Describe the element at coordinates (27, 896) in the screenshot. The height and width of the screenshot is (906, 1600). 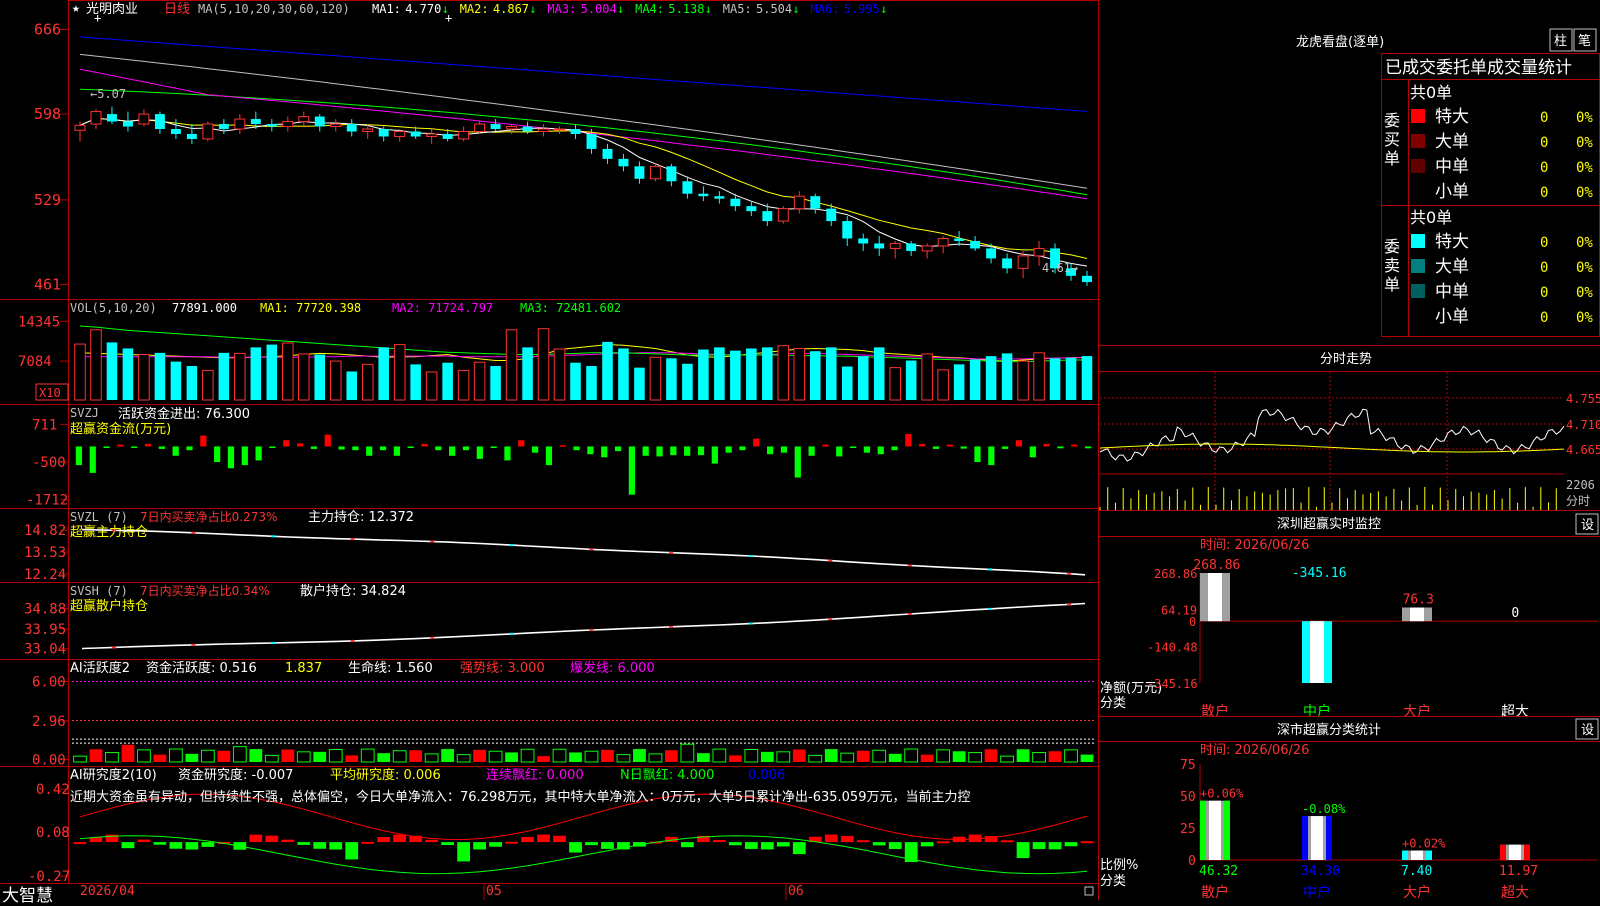
I see `brand-label: 大智慧` at that location.